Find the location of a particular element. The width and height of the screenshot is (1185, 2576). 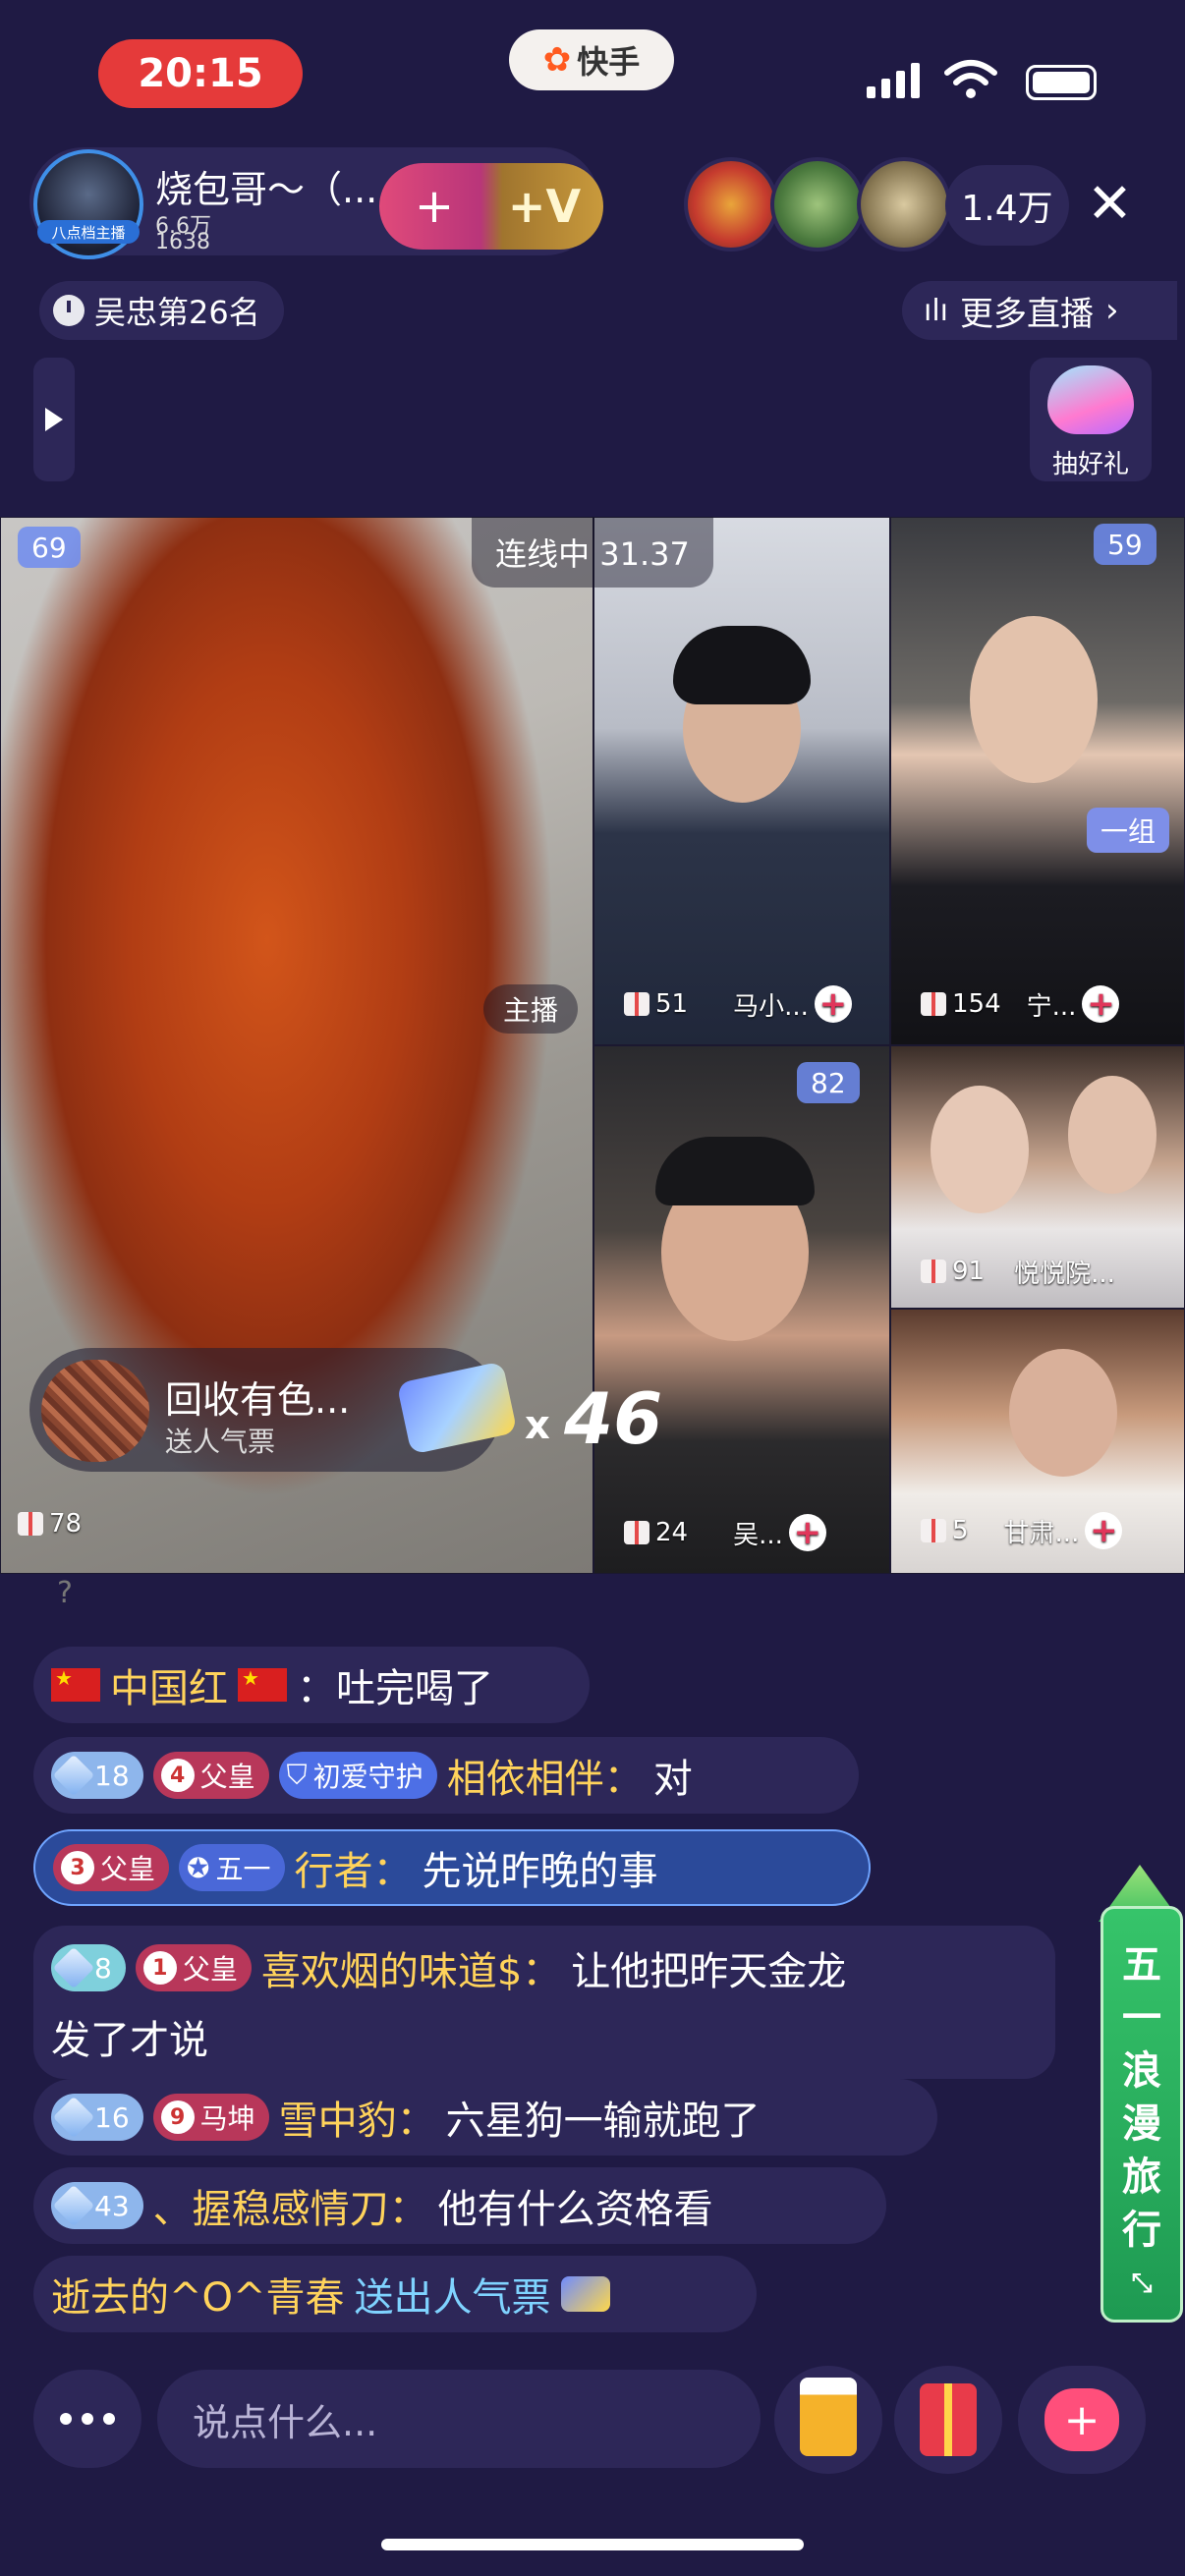

more-options-button is located at coordinates (87, 2419).